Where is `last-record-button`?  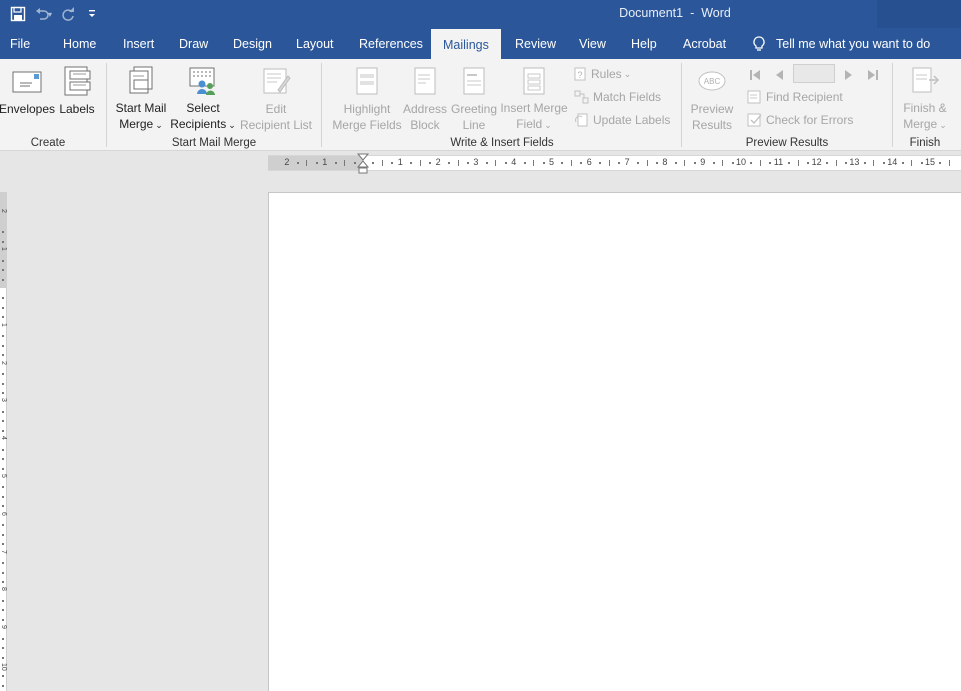
last-record-button is located at coordinates (873, 75).